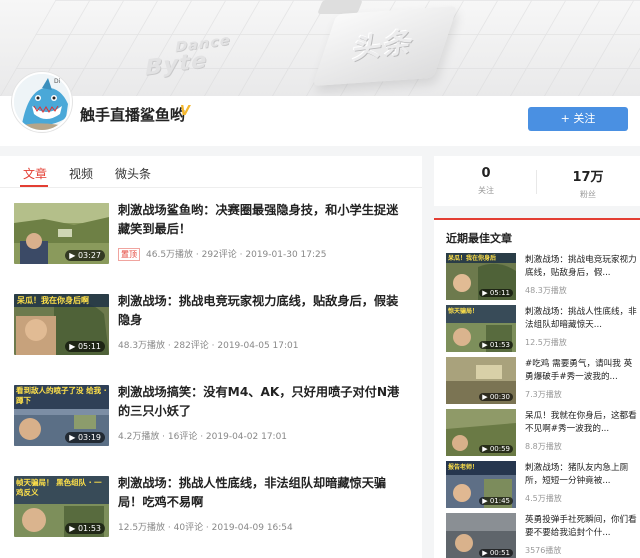 This screenshot has height=558, width=640. What do you see at coordinates (543, 550) in the screenshot?
I see `best-article-views: 3576播放` at bounding box center [543, 550].